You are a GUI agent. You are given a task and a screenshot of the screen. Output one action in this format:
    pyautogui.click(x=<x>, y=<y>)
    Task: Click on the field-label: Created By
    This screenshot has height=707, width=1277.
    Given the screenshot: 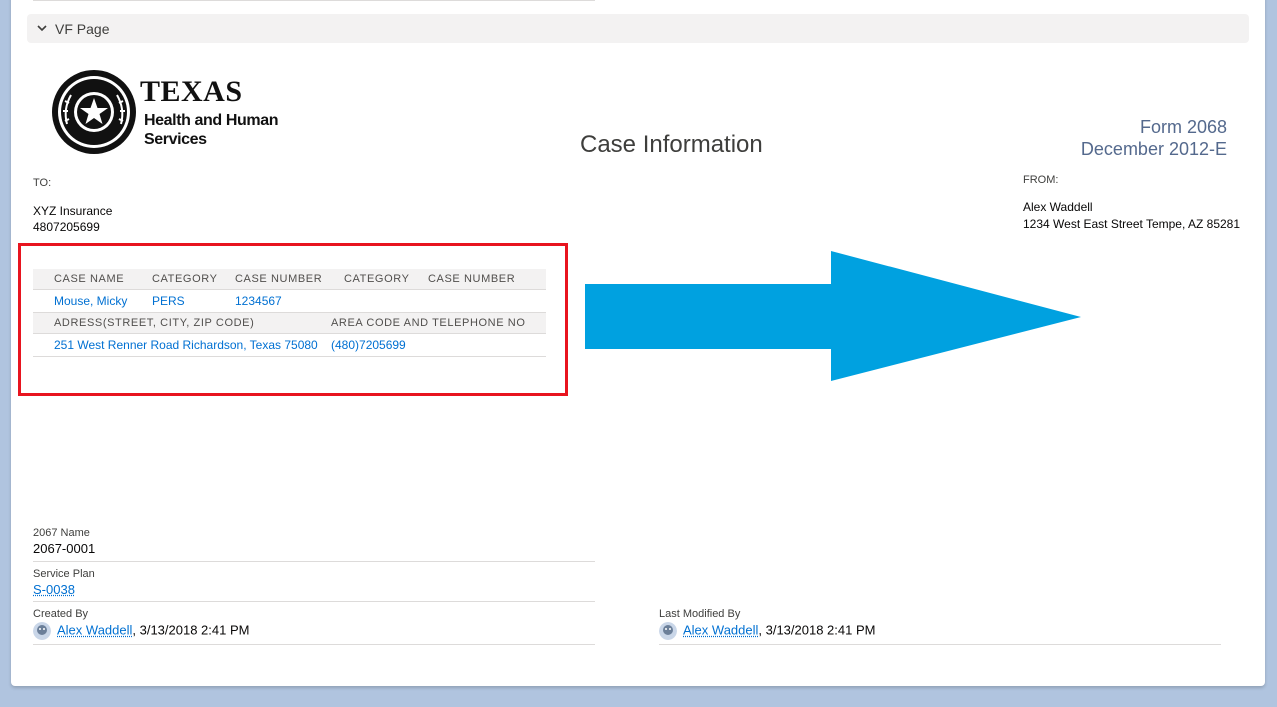 What is the action you would take?
    pyautogui.click(x=61, y=614)
    